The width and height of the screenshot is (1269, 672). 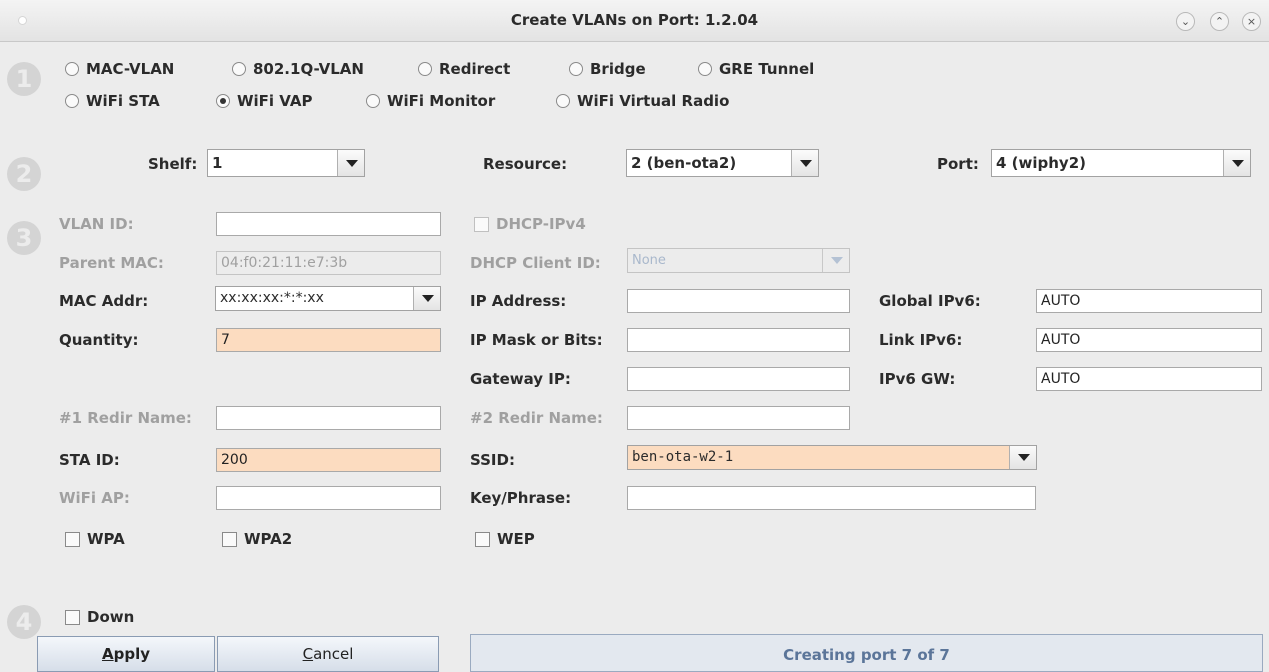 What do you see at coordinates (328, 340) in the screenshot?
I see `quantity-input: 7` at bounding box center [328, 340].